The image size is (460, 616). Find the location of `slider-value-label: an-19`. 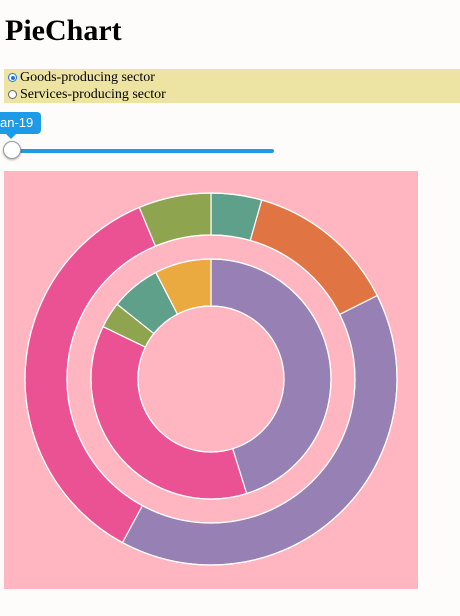

slider-value-label: an-19 is located at coordinates (21, 125).